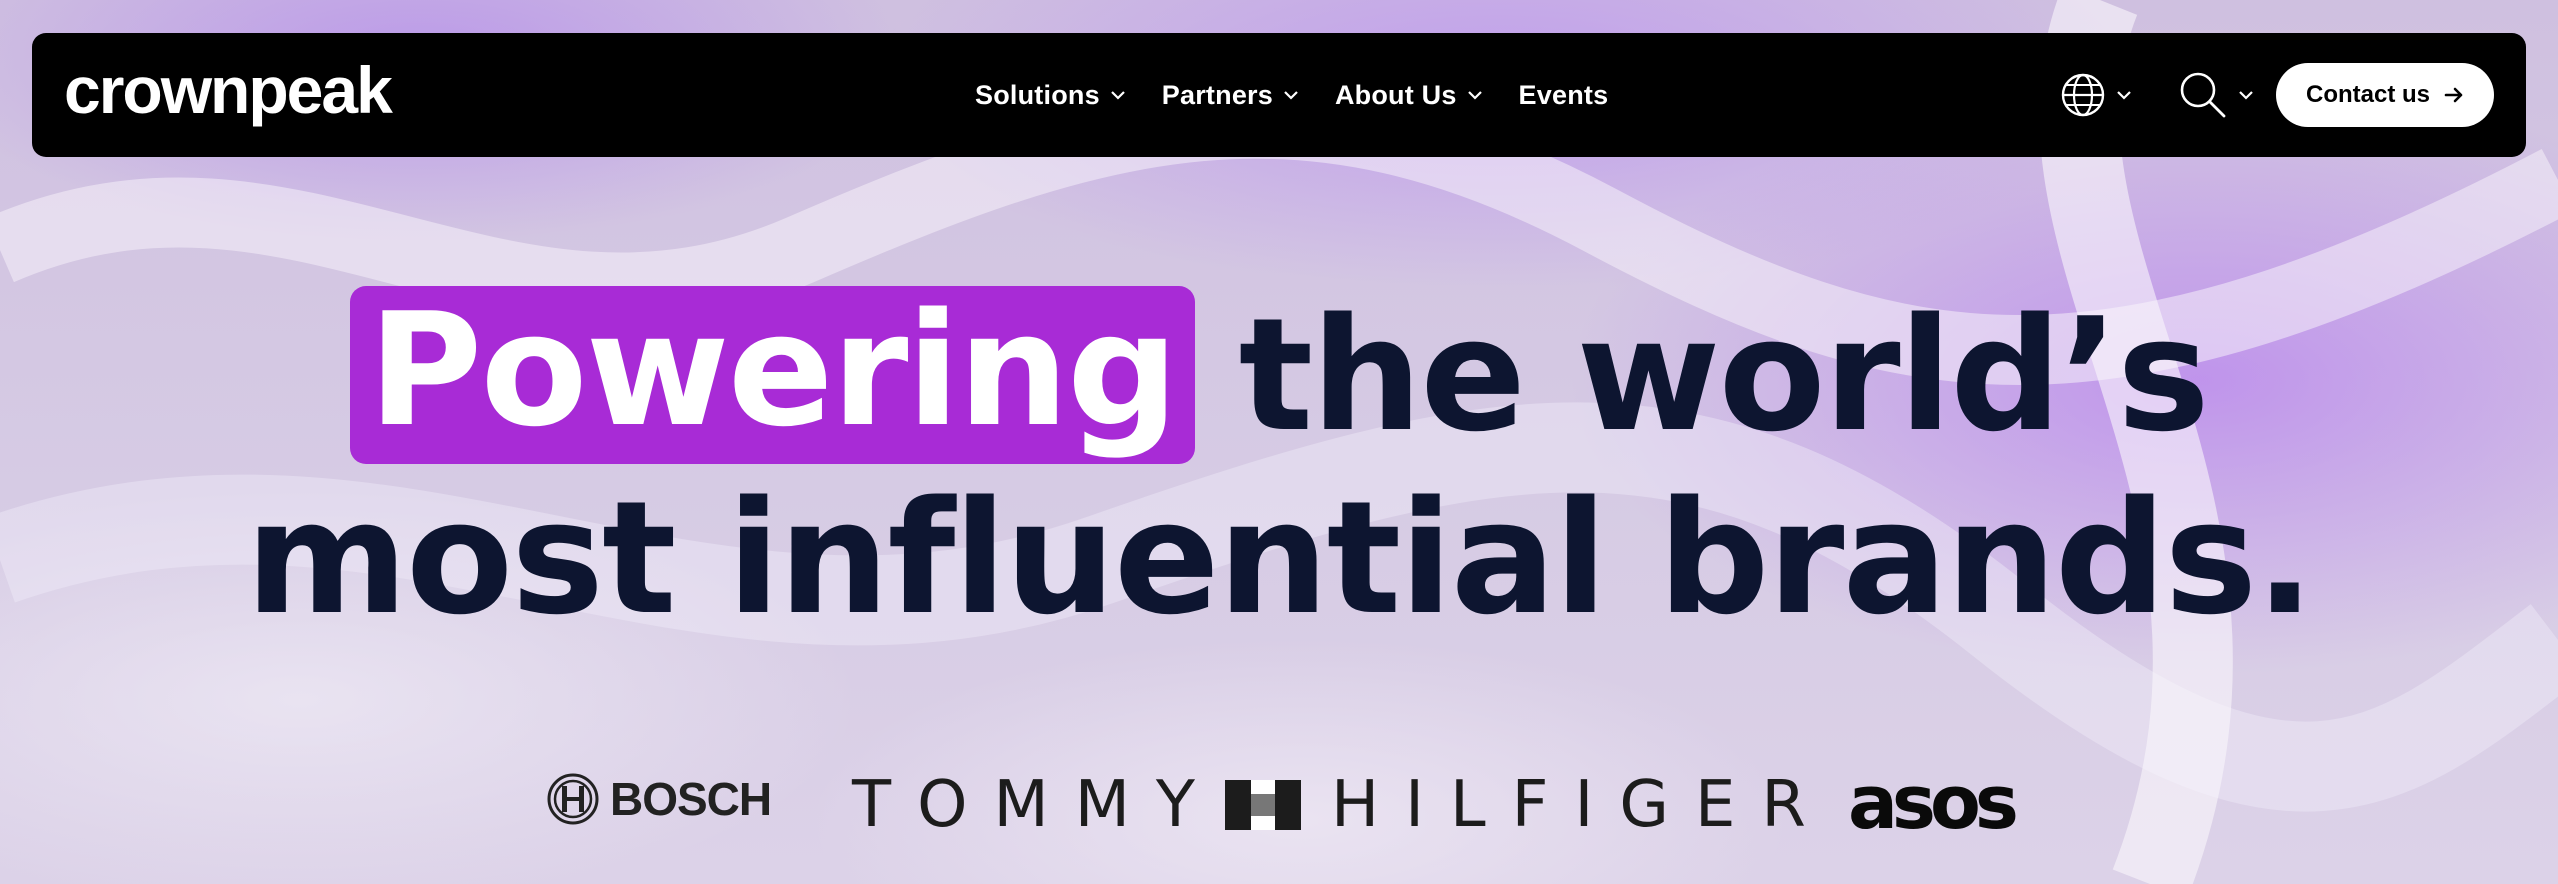 The width and height of the screenshot is (2558, 884). What do you see at coordinates (2083, 95) in the screenshot?
I see `globe-icon` at bounding box center [2083, 95].